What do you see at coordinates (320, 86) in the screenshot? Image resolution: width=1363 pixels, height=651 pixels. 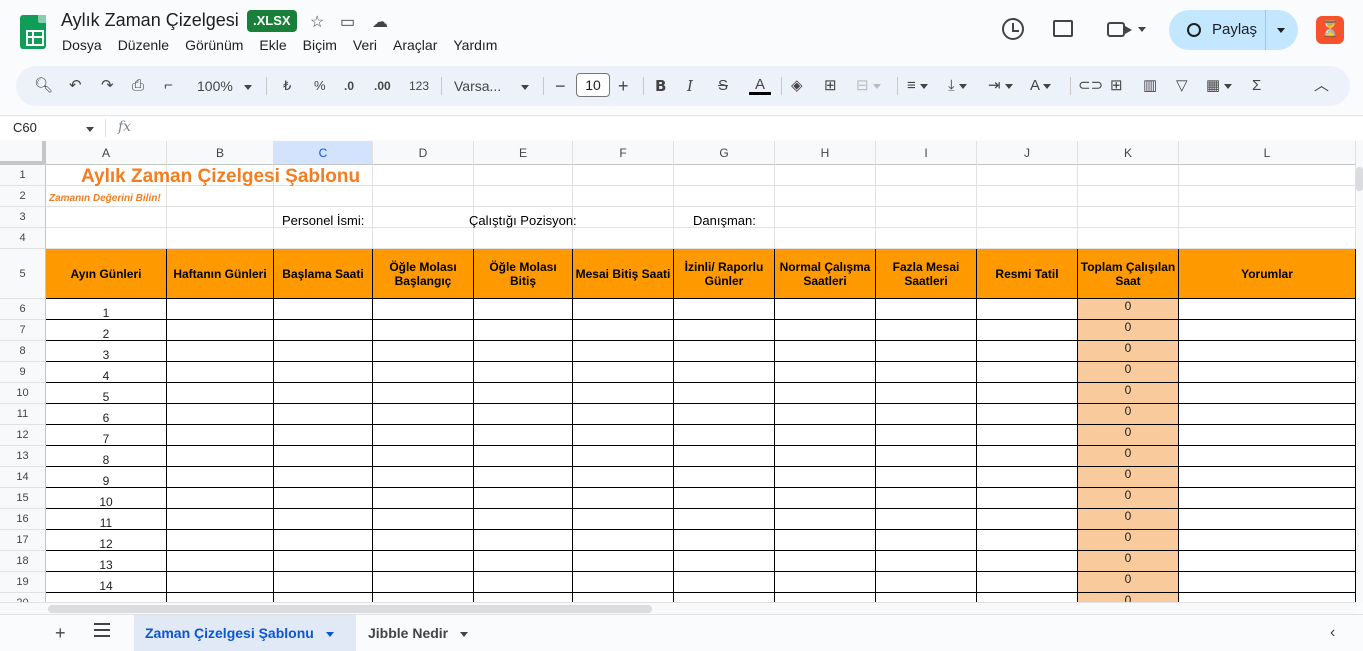 I see `percent-format-button: %` at bounding box center [320, 86].